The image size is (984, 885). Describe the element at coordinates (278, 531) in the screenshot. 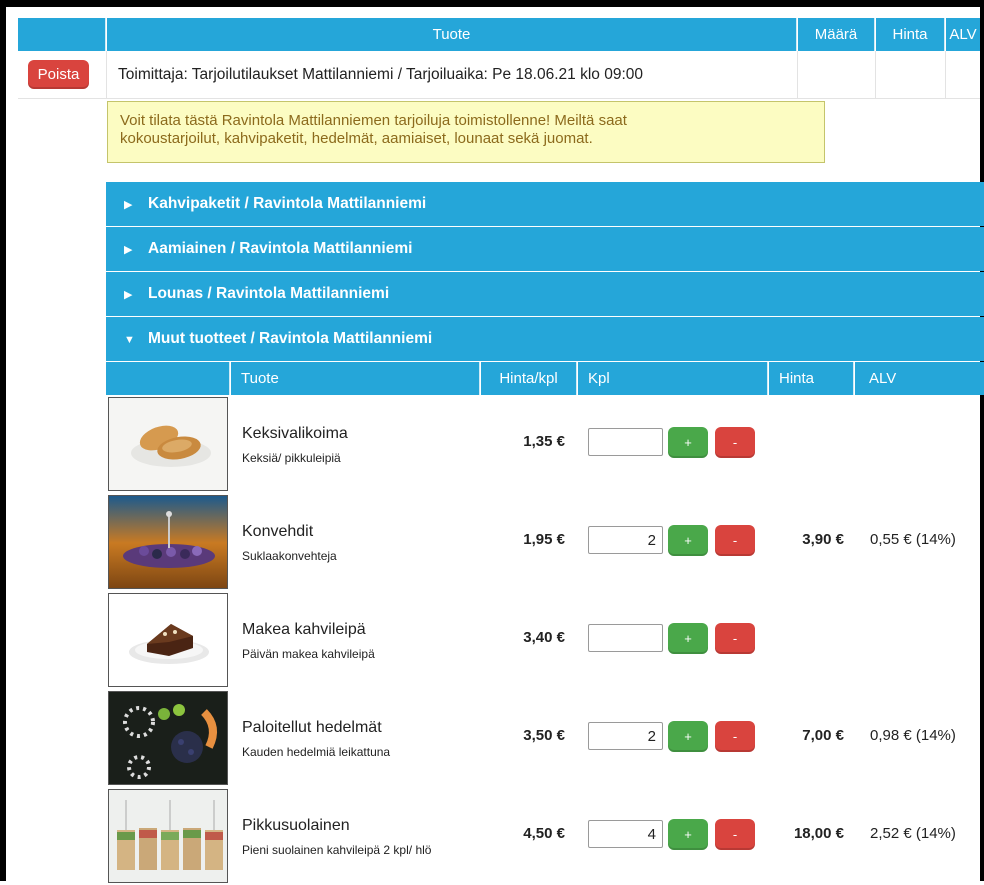

I see `product-name: Konvehdit` at that location.